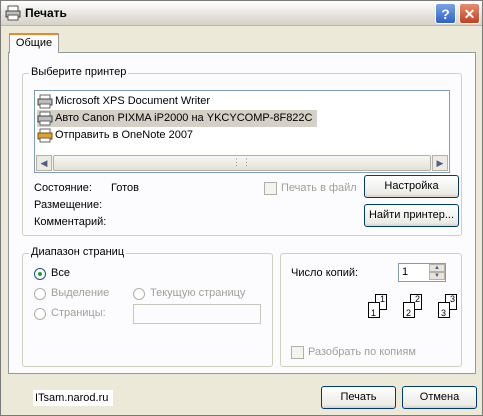  Describe the element at coordinates (241, 13) in the screenshot. I see `title-bar: Печать ? ✕` at that location.